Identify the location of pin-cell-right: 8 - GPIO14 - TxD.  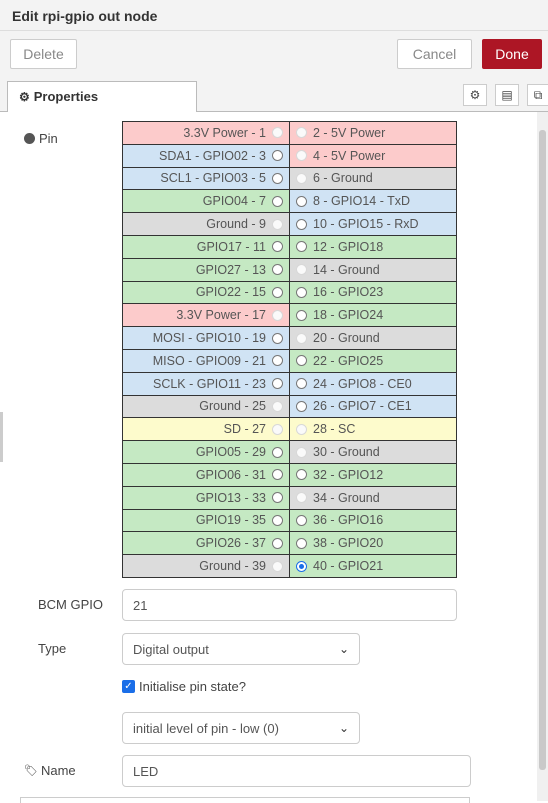
(373, 201).